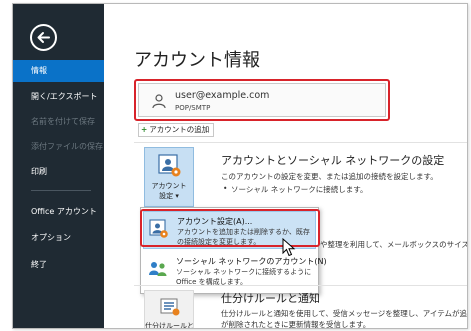 This screenshot has height=331, width=471. Describe the element at coordinates (251, 261) in the screenshot. I see `menu-item-title: ソーシャル ネットワークのアカウント(N)` at that location.